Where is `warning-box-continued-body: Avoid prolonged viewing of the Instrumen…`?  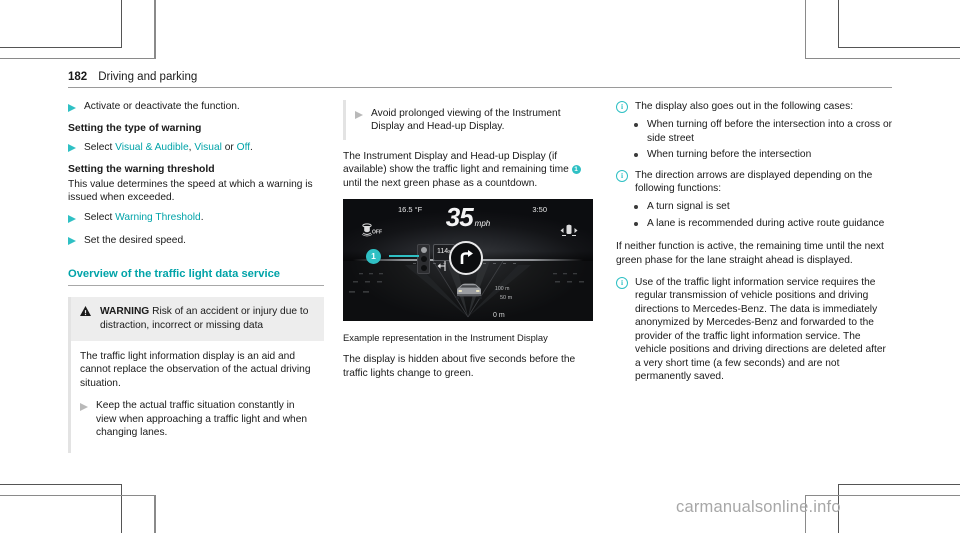
warning-box-continued-body: Avoid prolonged viewing of the Instrumen… is located at coordinates (469, 120).